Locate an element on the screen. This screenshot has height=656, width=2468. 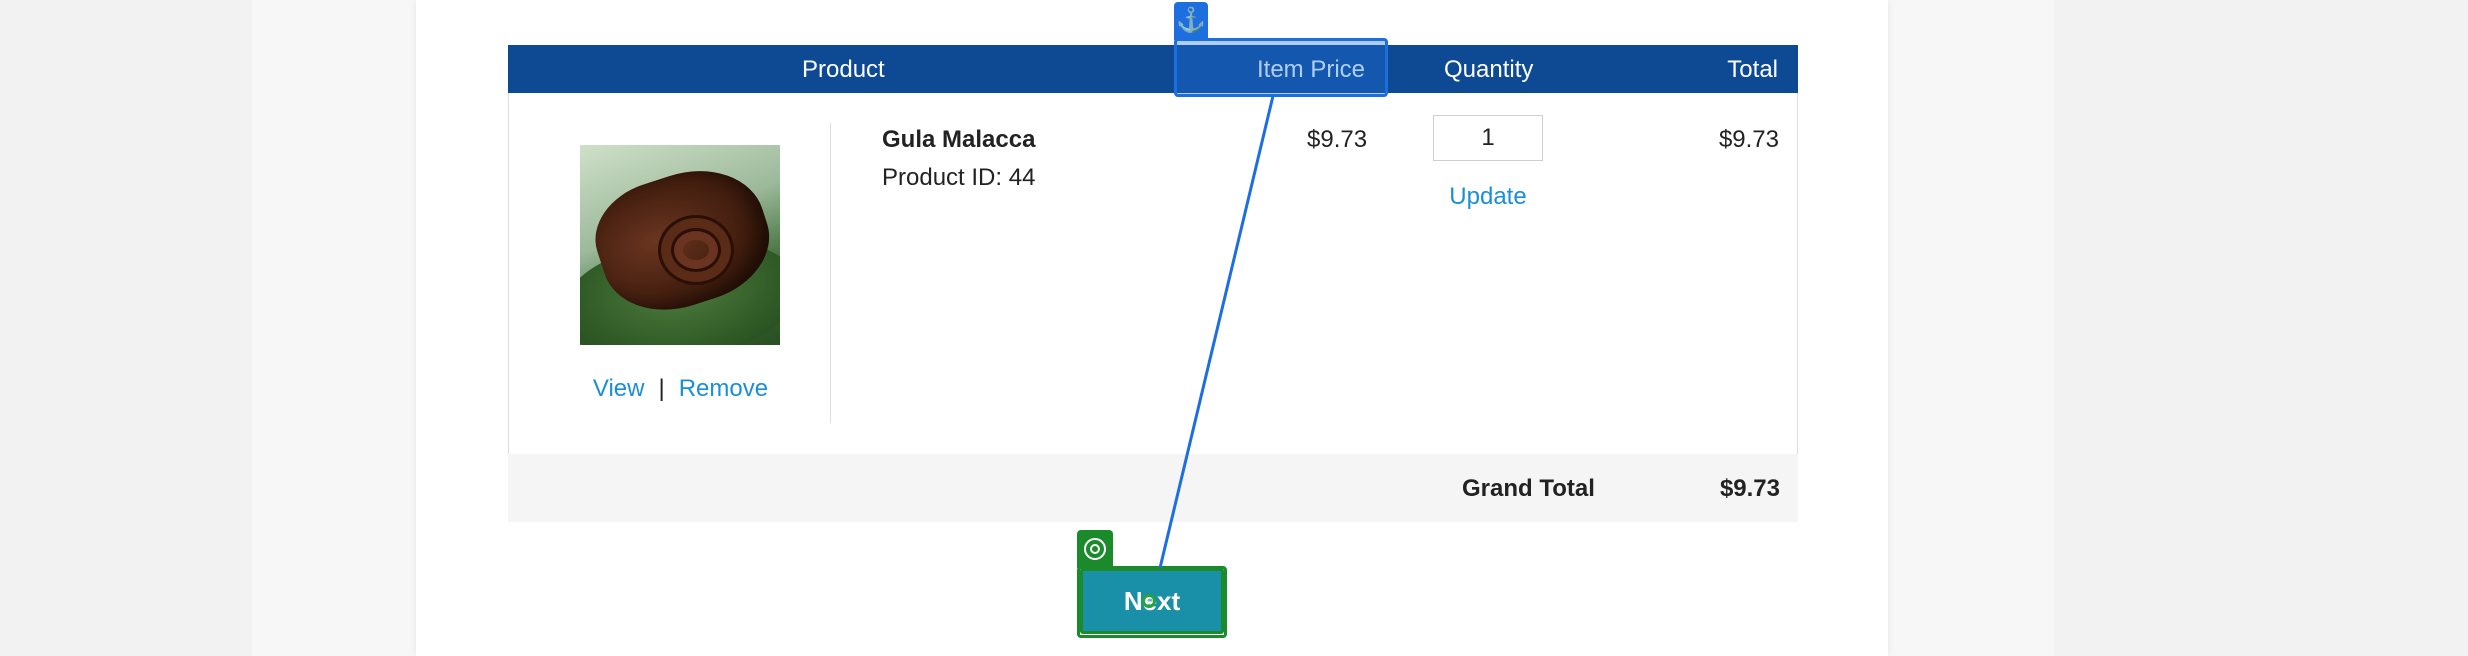
left-margin is located at coordinates (126, 328).